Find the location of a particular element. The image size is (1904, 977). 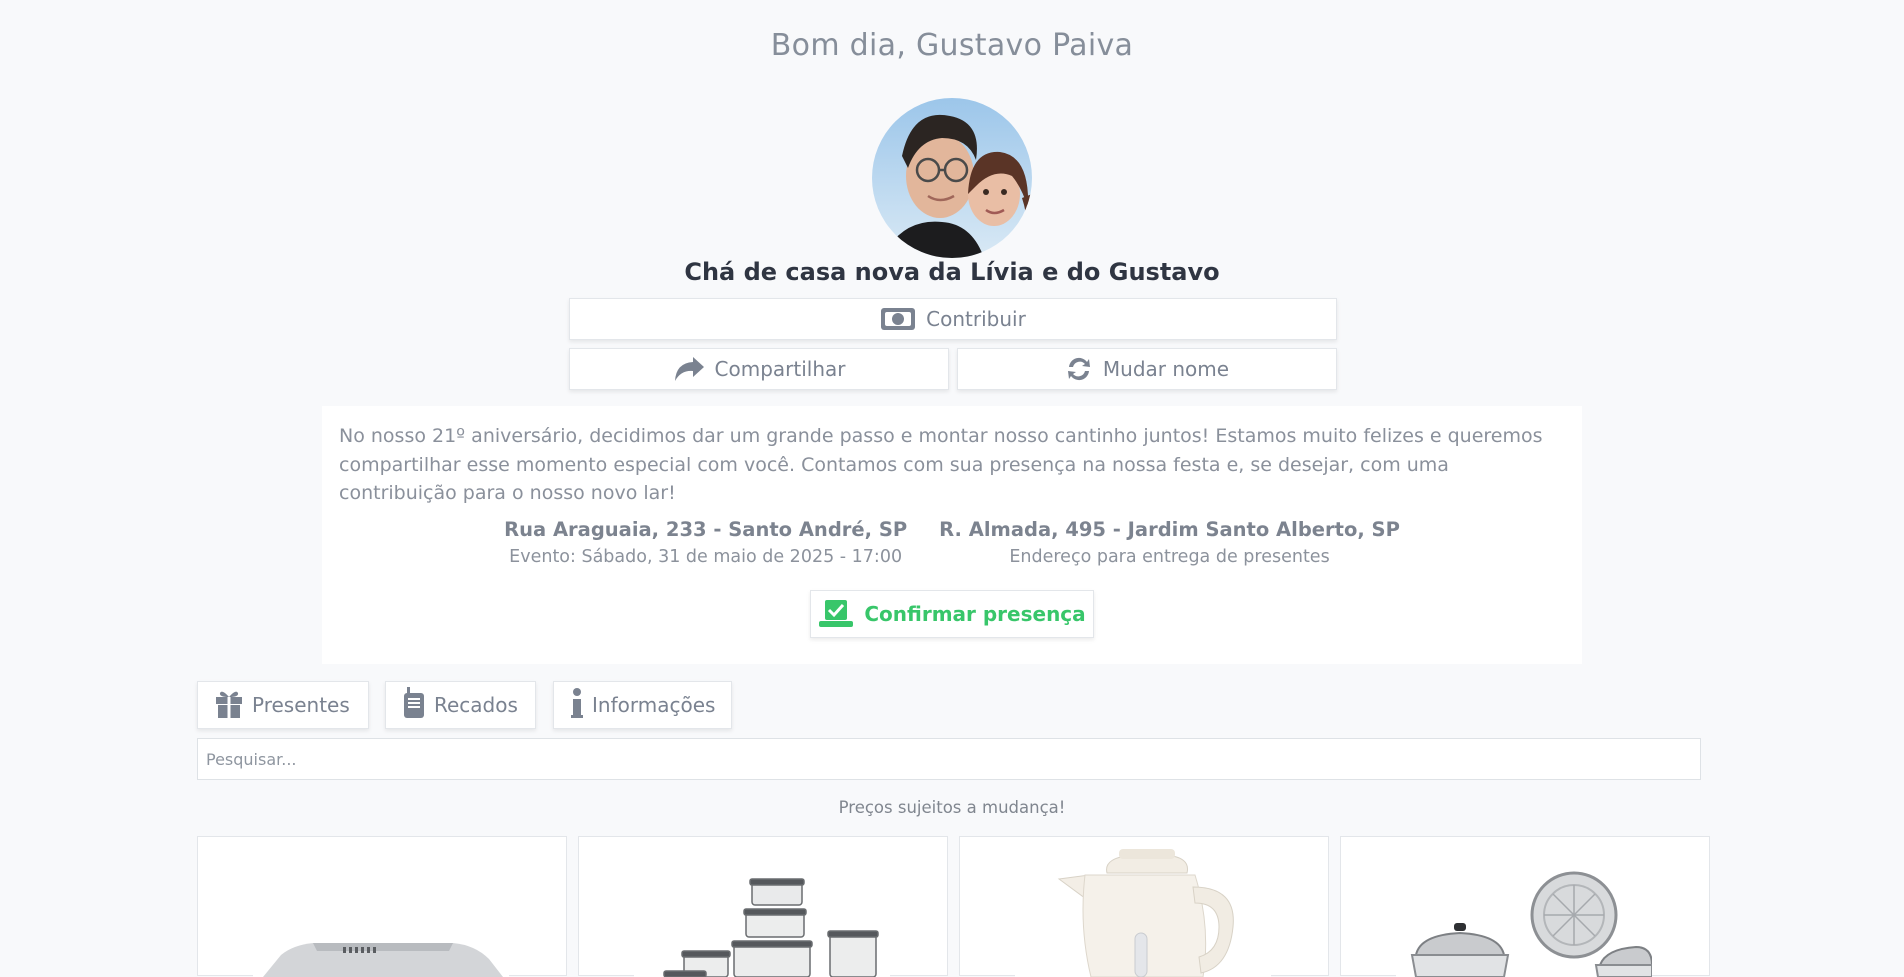

gift-icon is located at coordinates (229, 705).